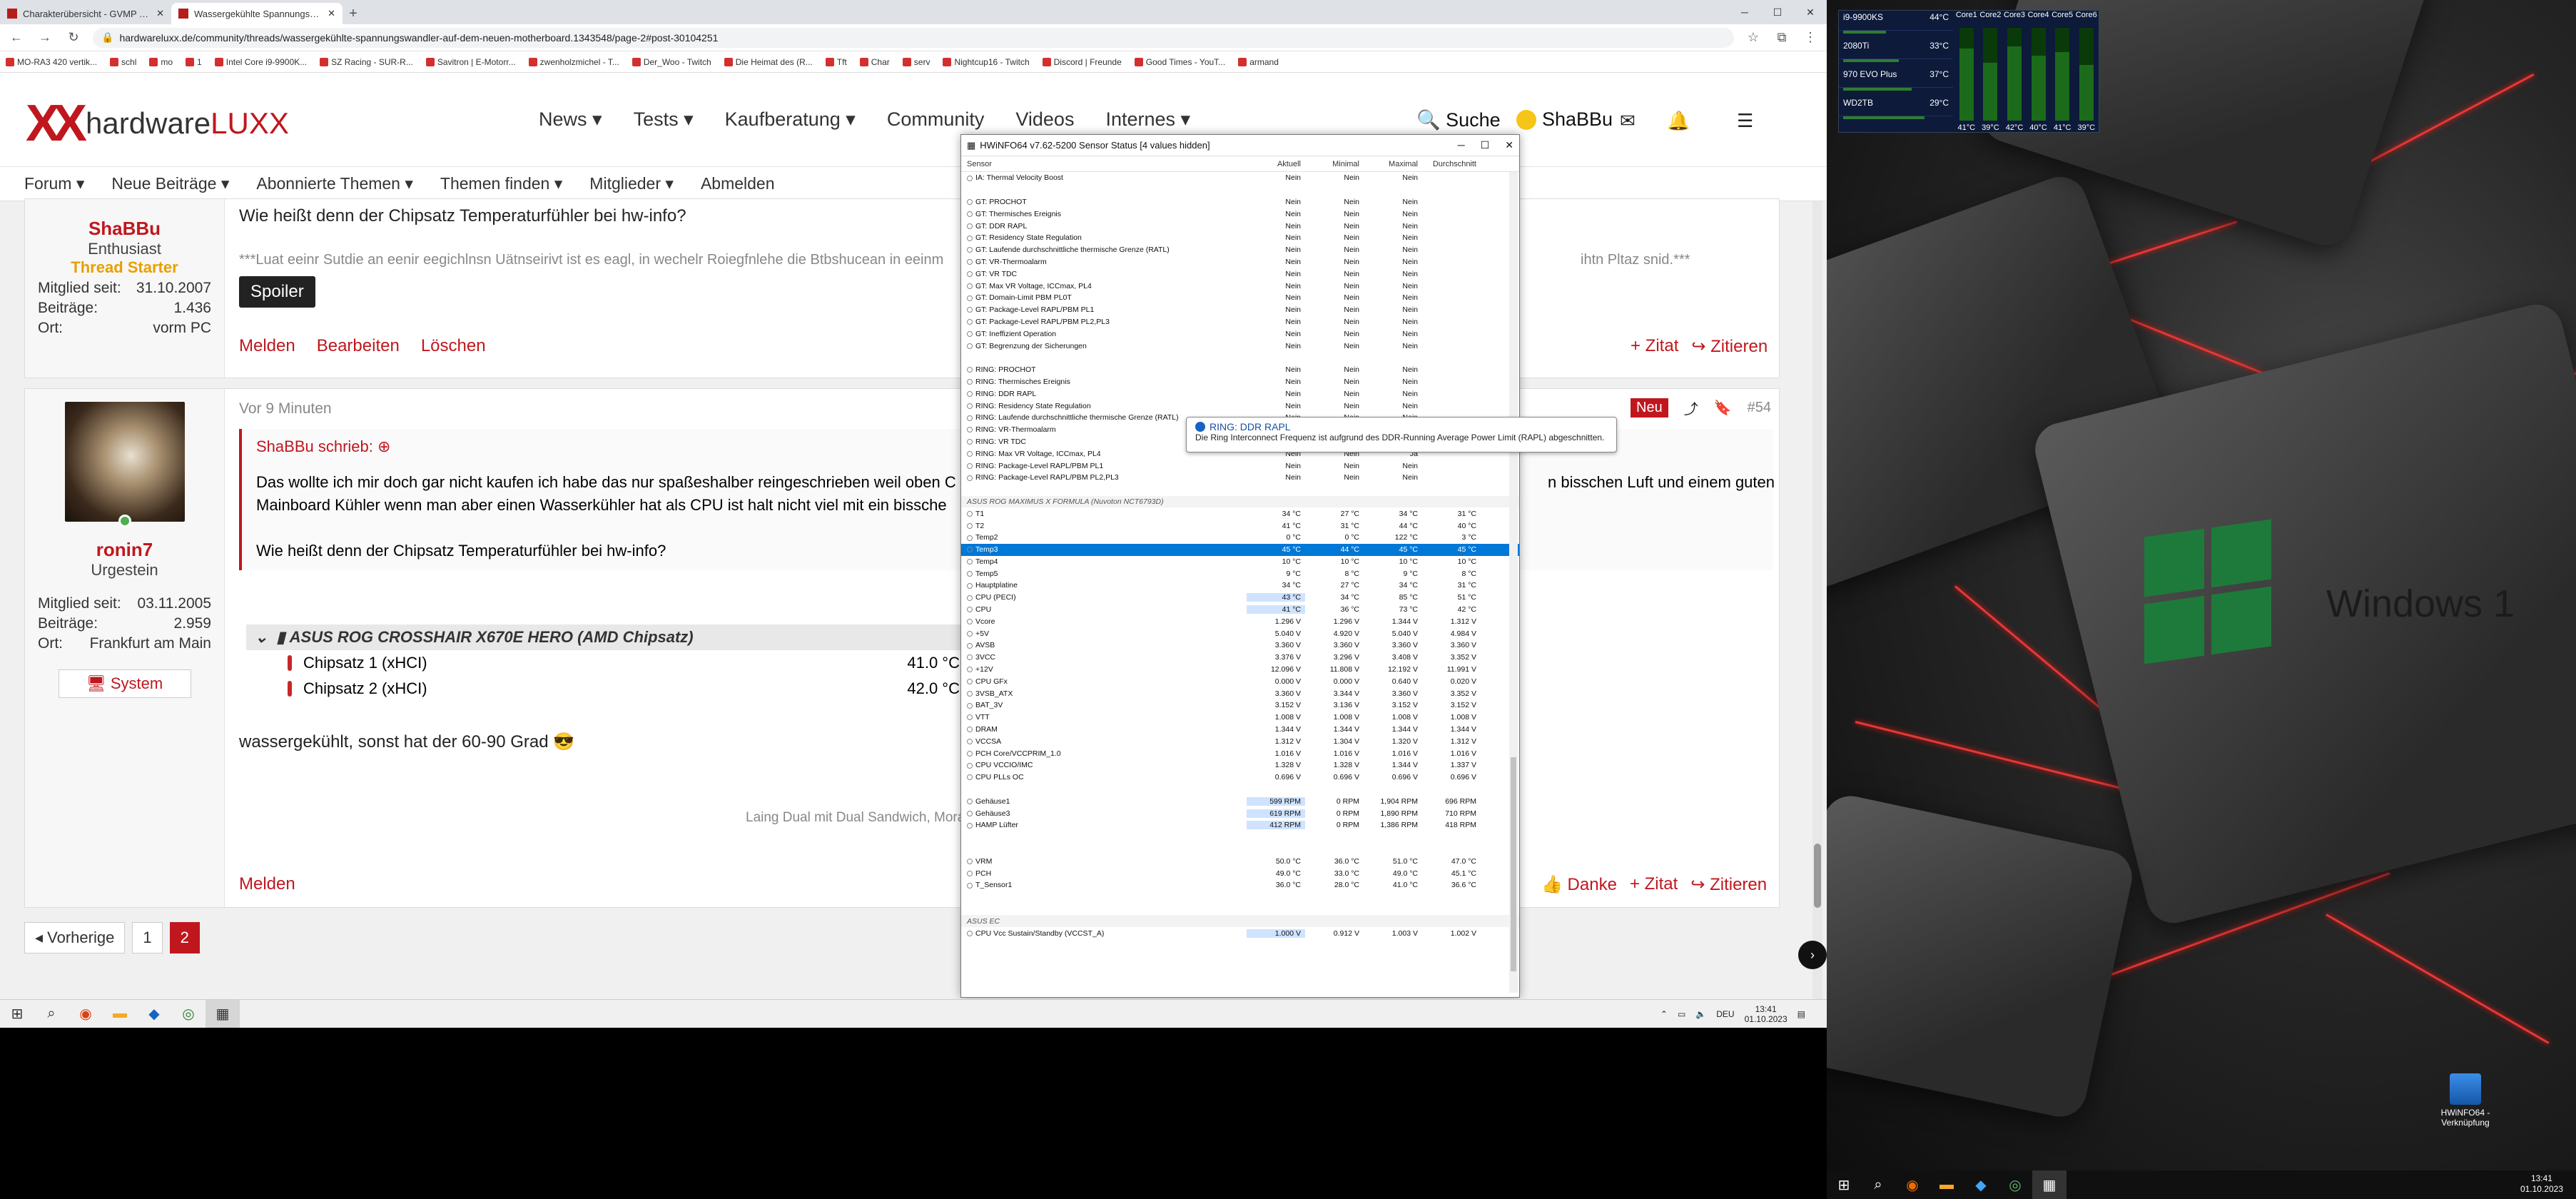 This screenshot has height=1199, width=2576. Describe the element at coordinates (277, 292) in the screenshot. I see `spoiler-button: Spoiler` at that location.